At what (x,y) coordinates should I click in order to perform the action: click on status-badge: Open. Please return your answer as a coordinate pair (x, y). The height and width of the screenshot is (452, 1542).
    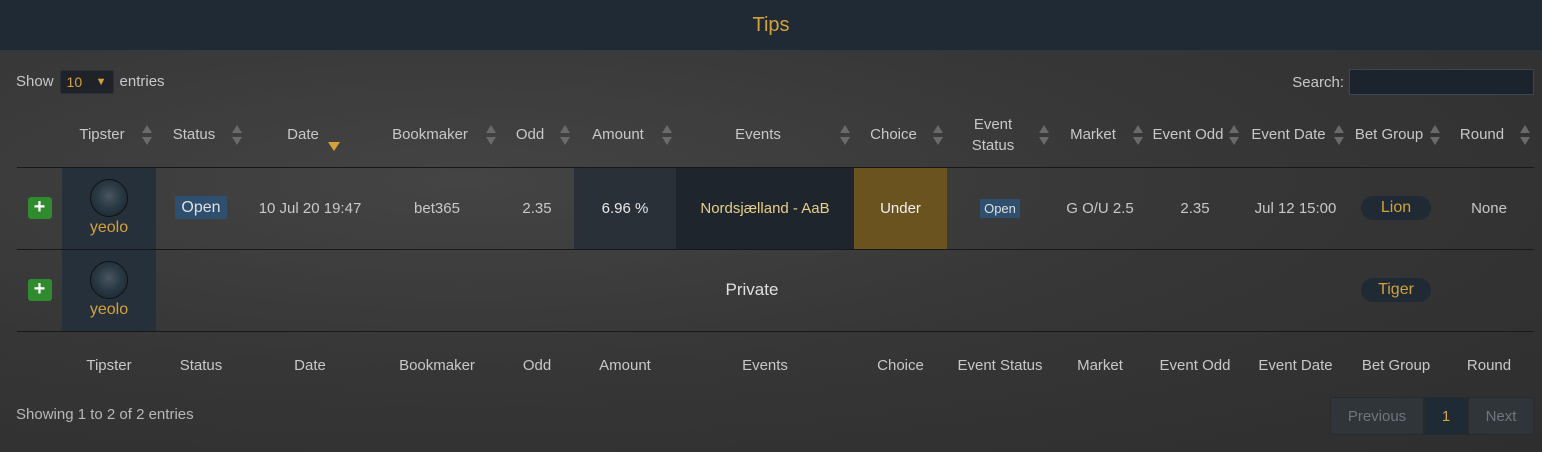
    Looking at the image, I should click on (201, 207).